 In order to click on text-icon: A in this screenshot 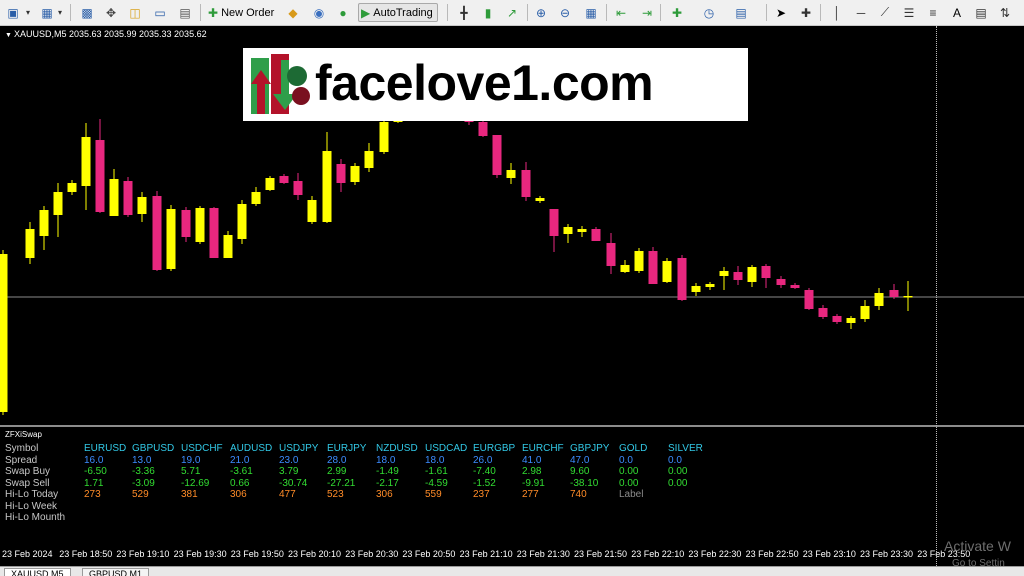, I will do `click(957, 12)`.